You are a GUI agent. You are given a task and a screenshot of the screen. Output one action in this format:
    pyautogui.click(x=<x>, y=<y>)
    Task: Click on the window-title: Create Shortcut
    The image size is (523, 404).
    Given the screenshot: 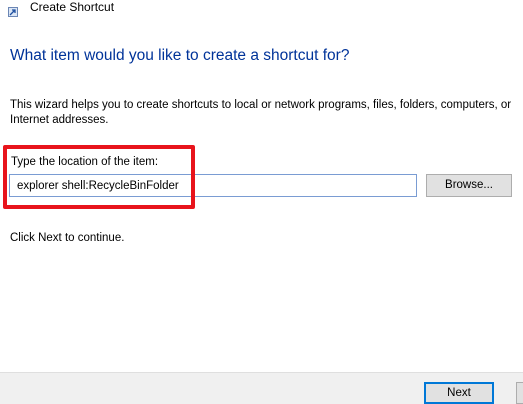 What is the action you would take?
    pyautogui.click(x=72, y=7)
    